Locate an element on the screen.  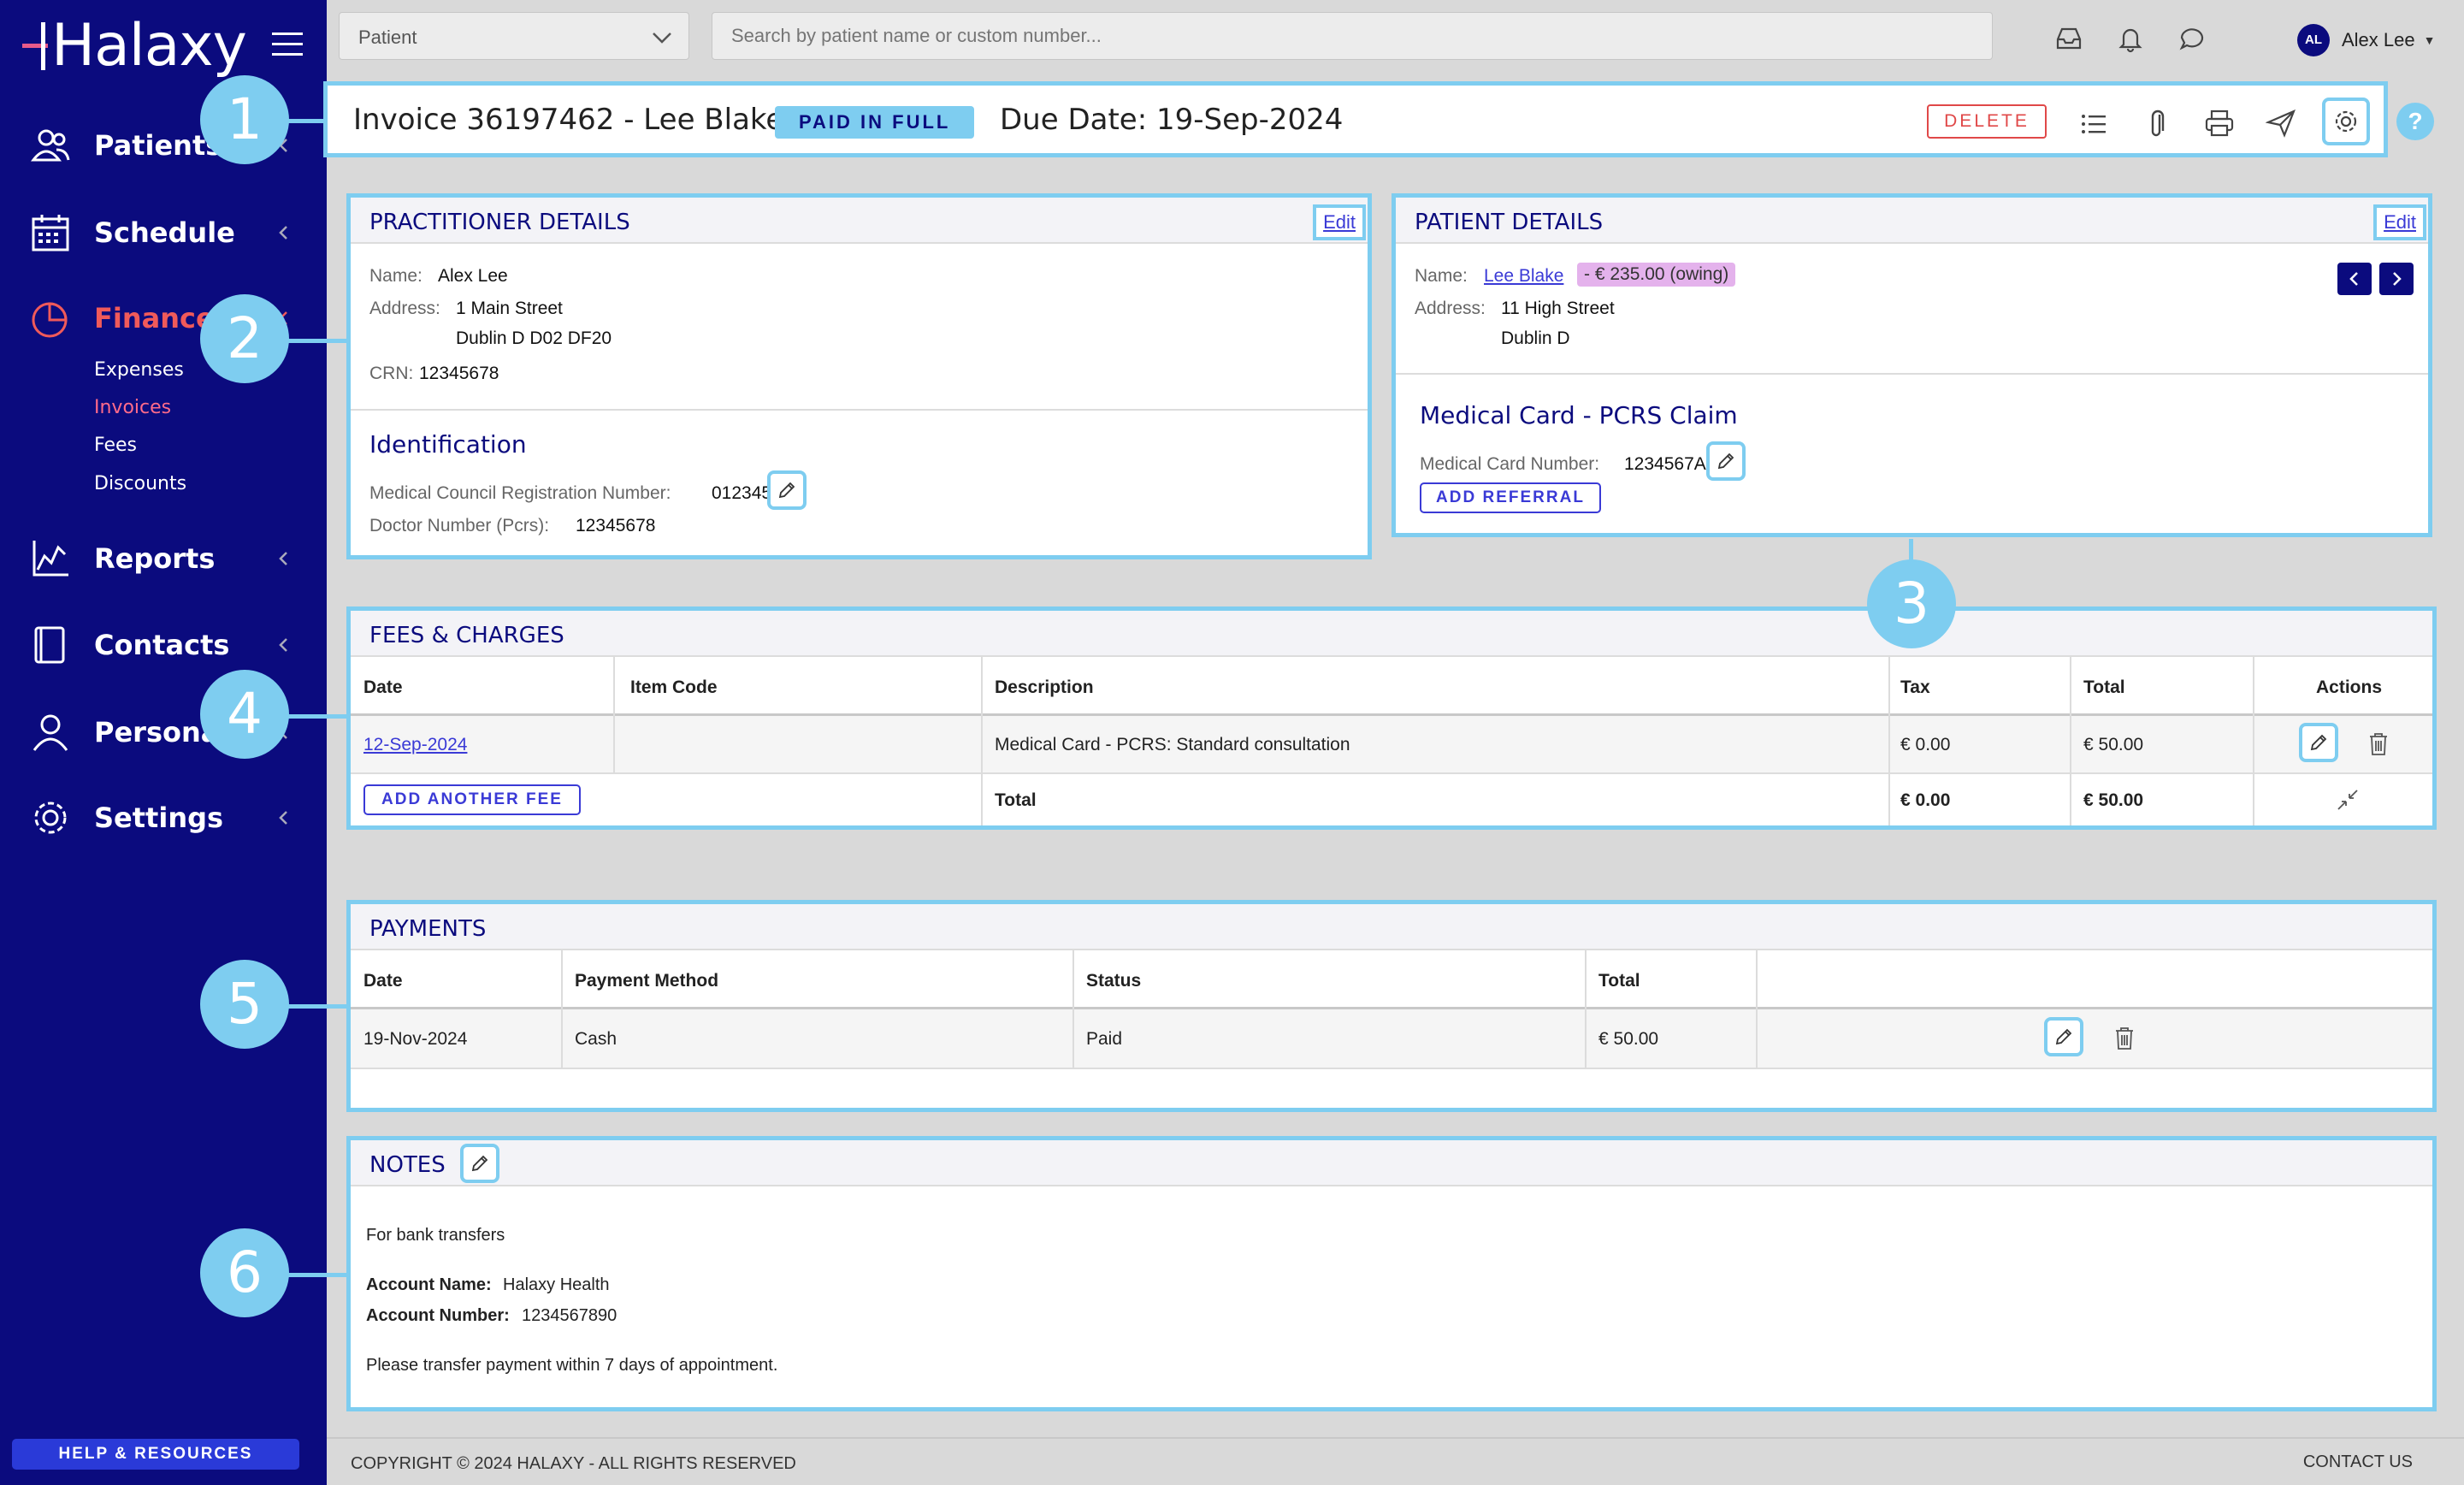
section-title: NOTES is located at coordinates (407, 1165).